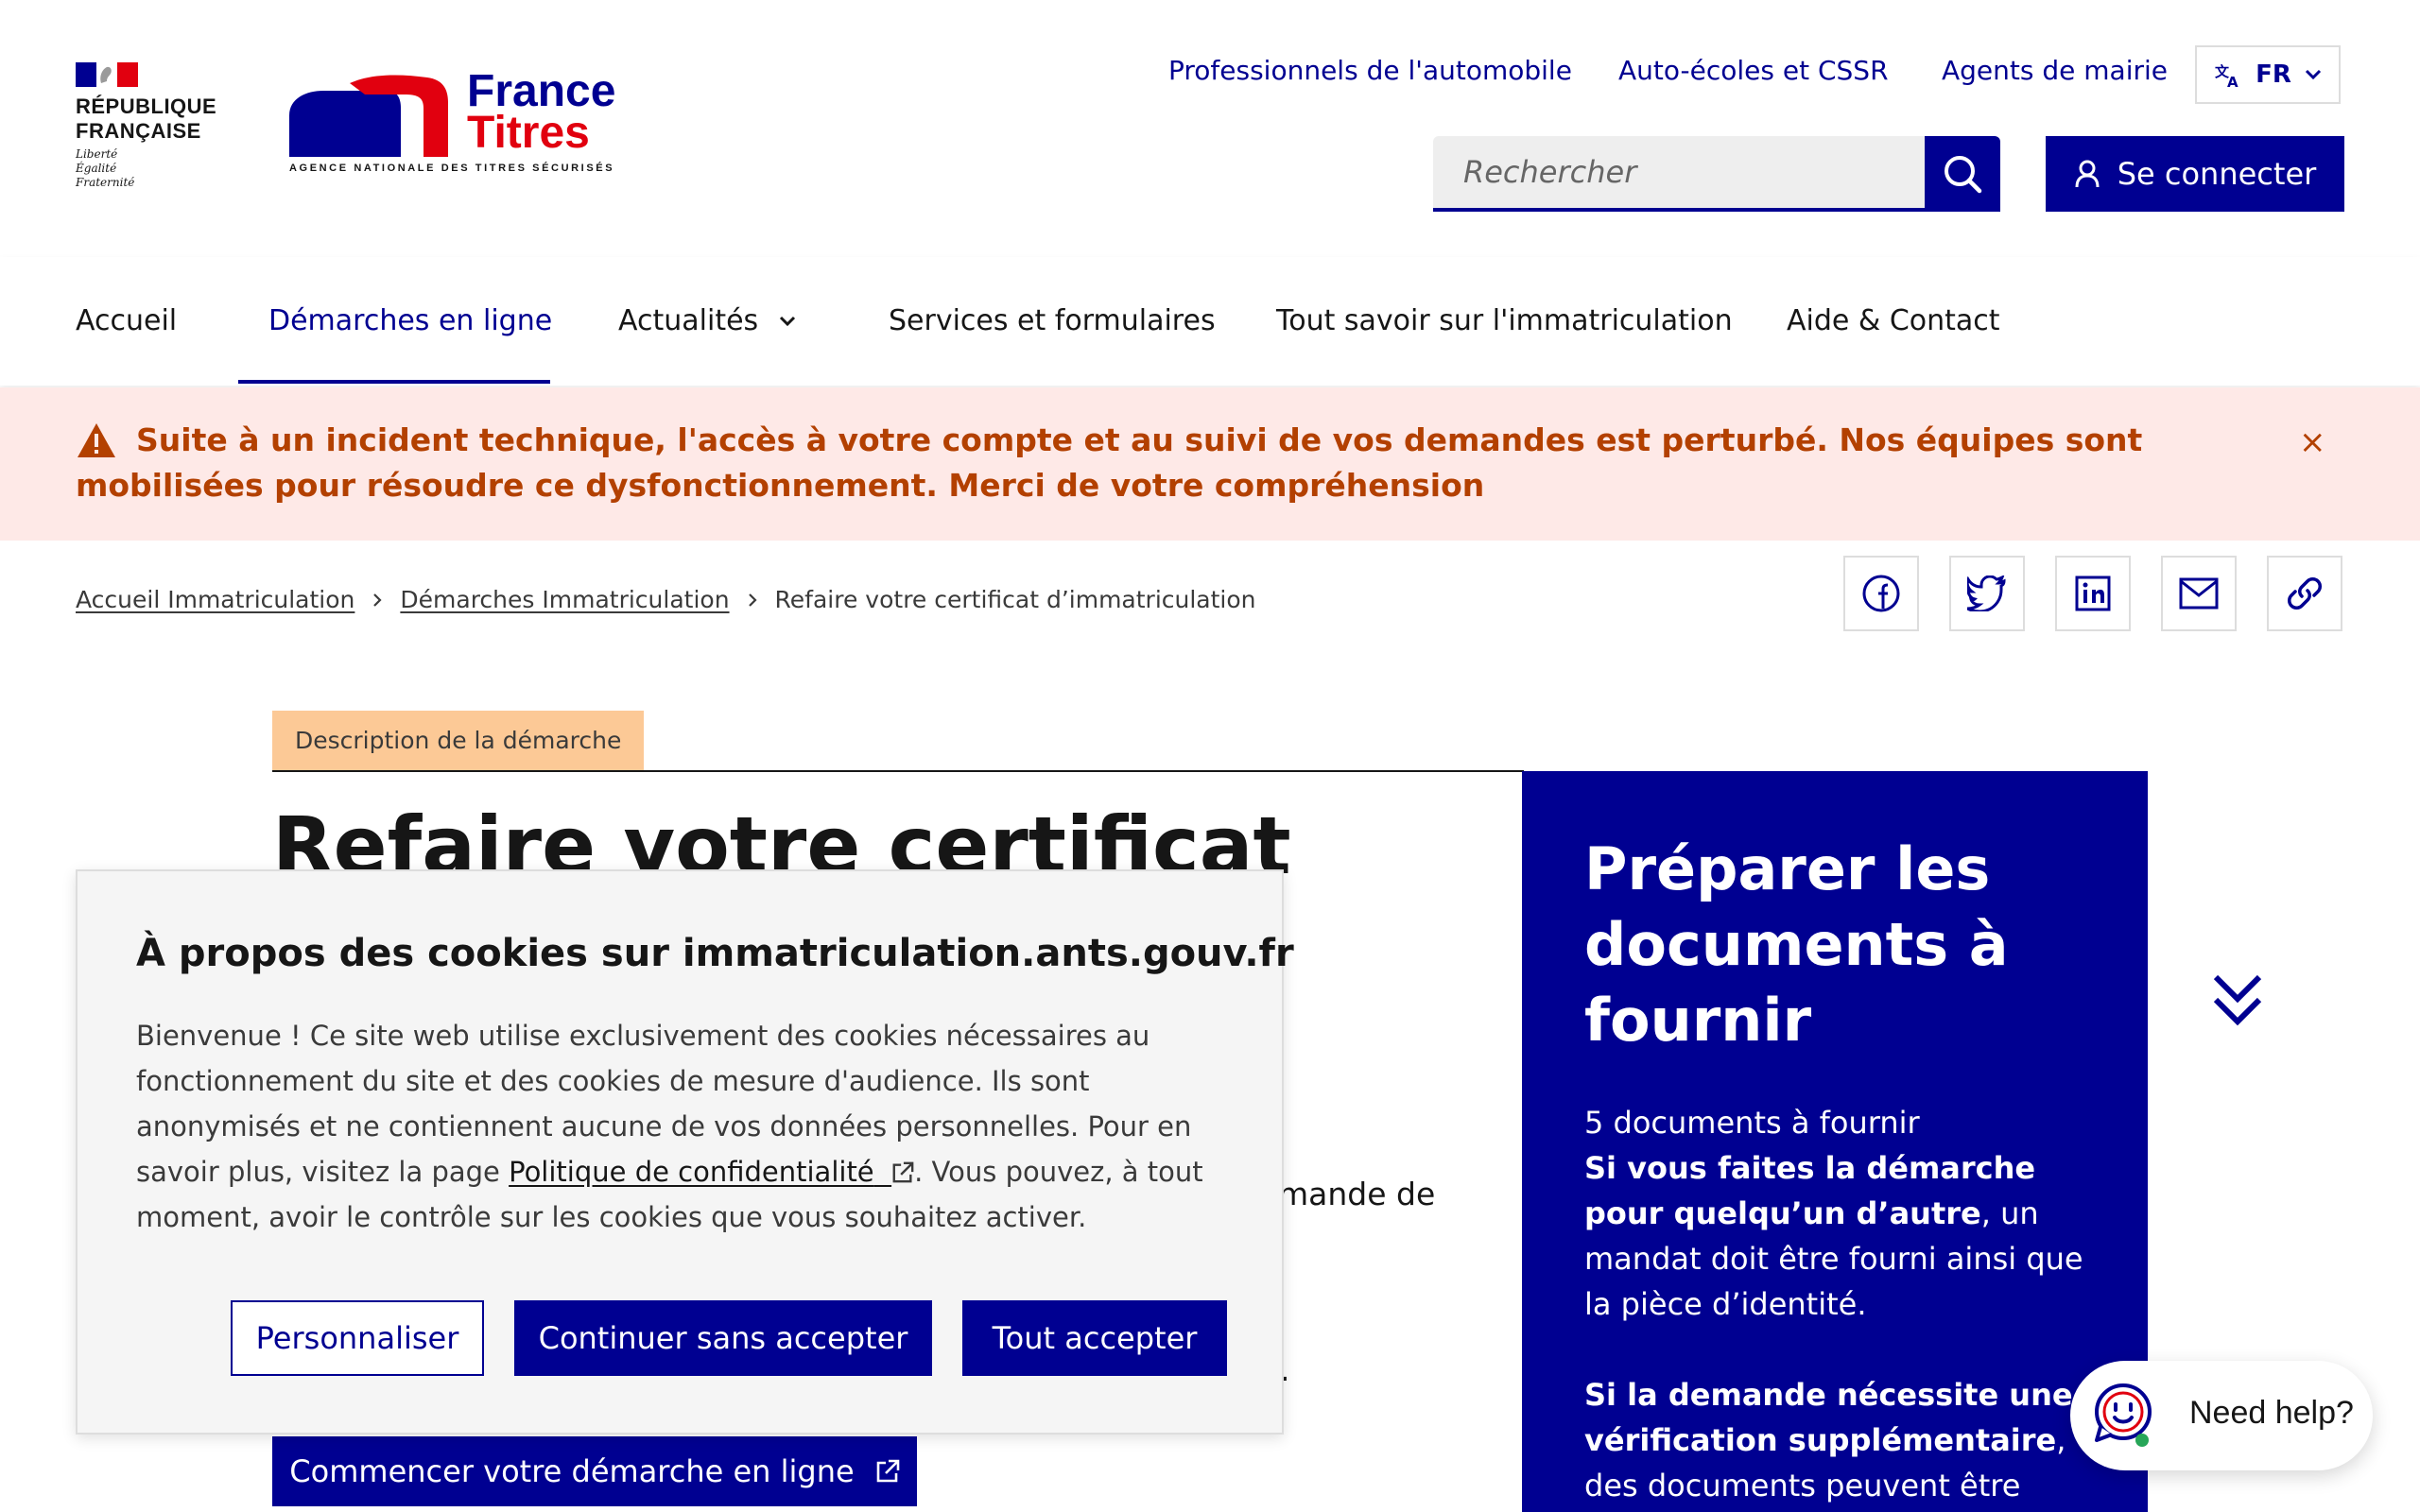 The height and width of the screenshot is (1512, 2420). I want to click on nav-item-actualites: Actualités, so click(707, 320).